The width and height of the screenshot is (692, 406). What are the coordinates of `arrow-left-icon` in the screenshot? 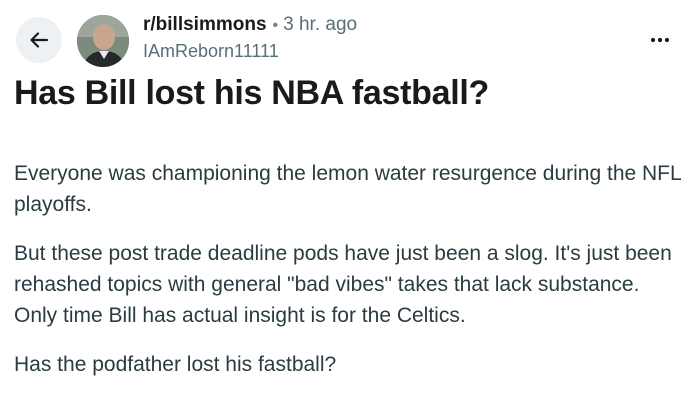 It's located at (39, 40).